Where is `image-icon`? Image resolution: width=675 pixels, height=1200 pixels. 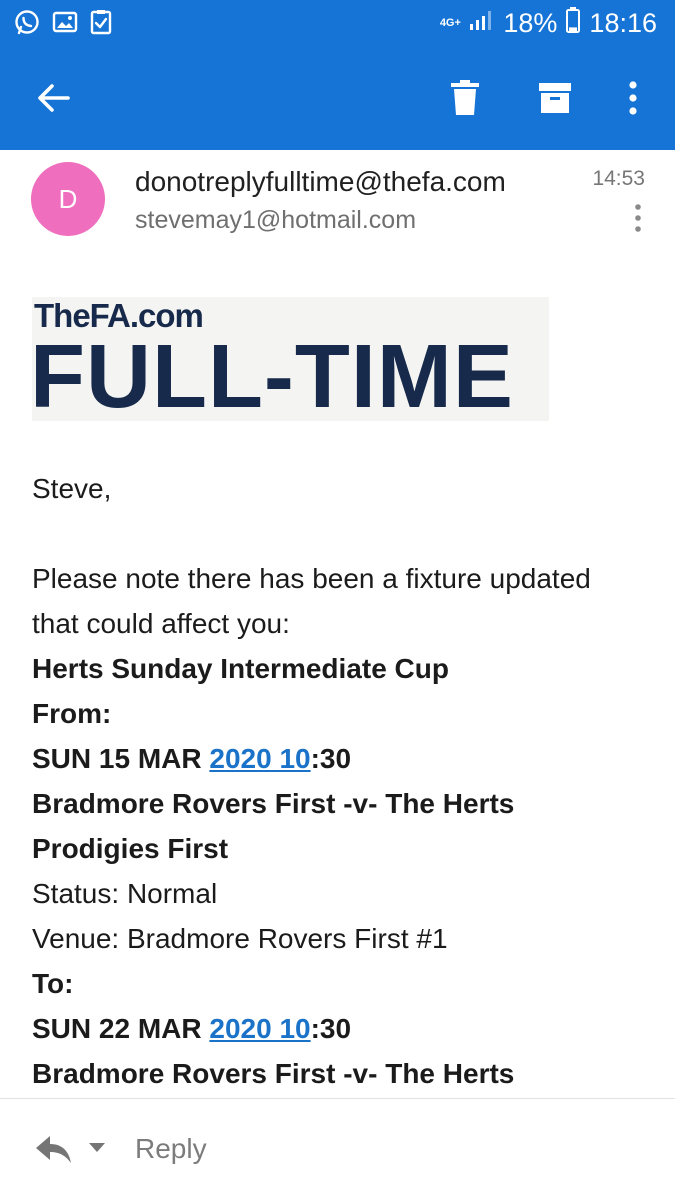 image-icon is located at coordinates (65, 24).